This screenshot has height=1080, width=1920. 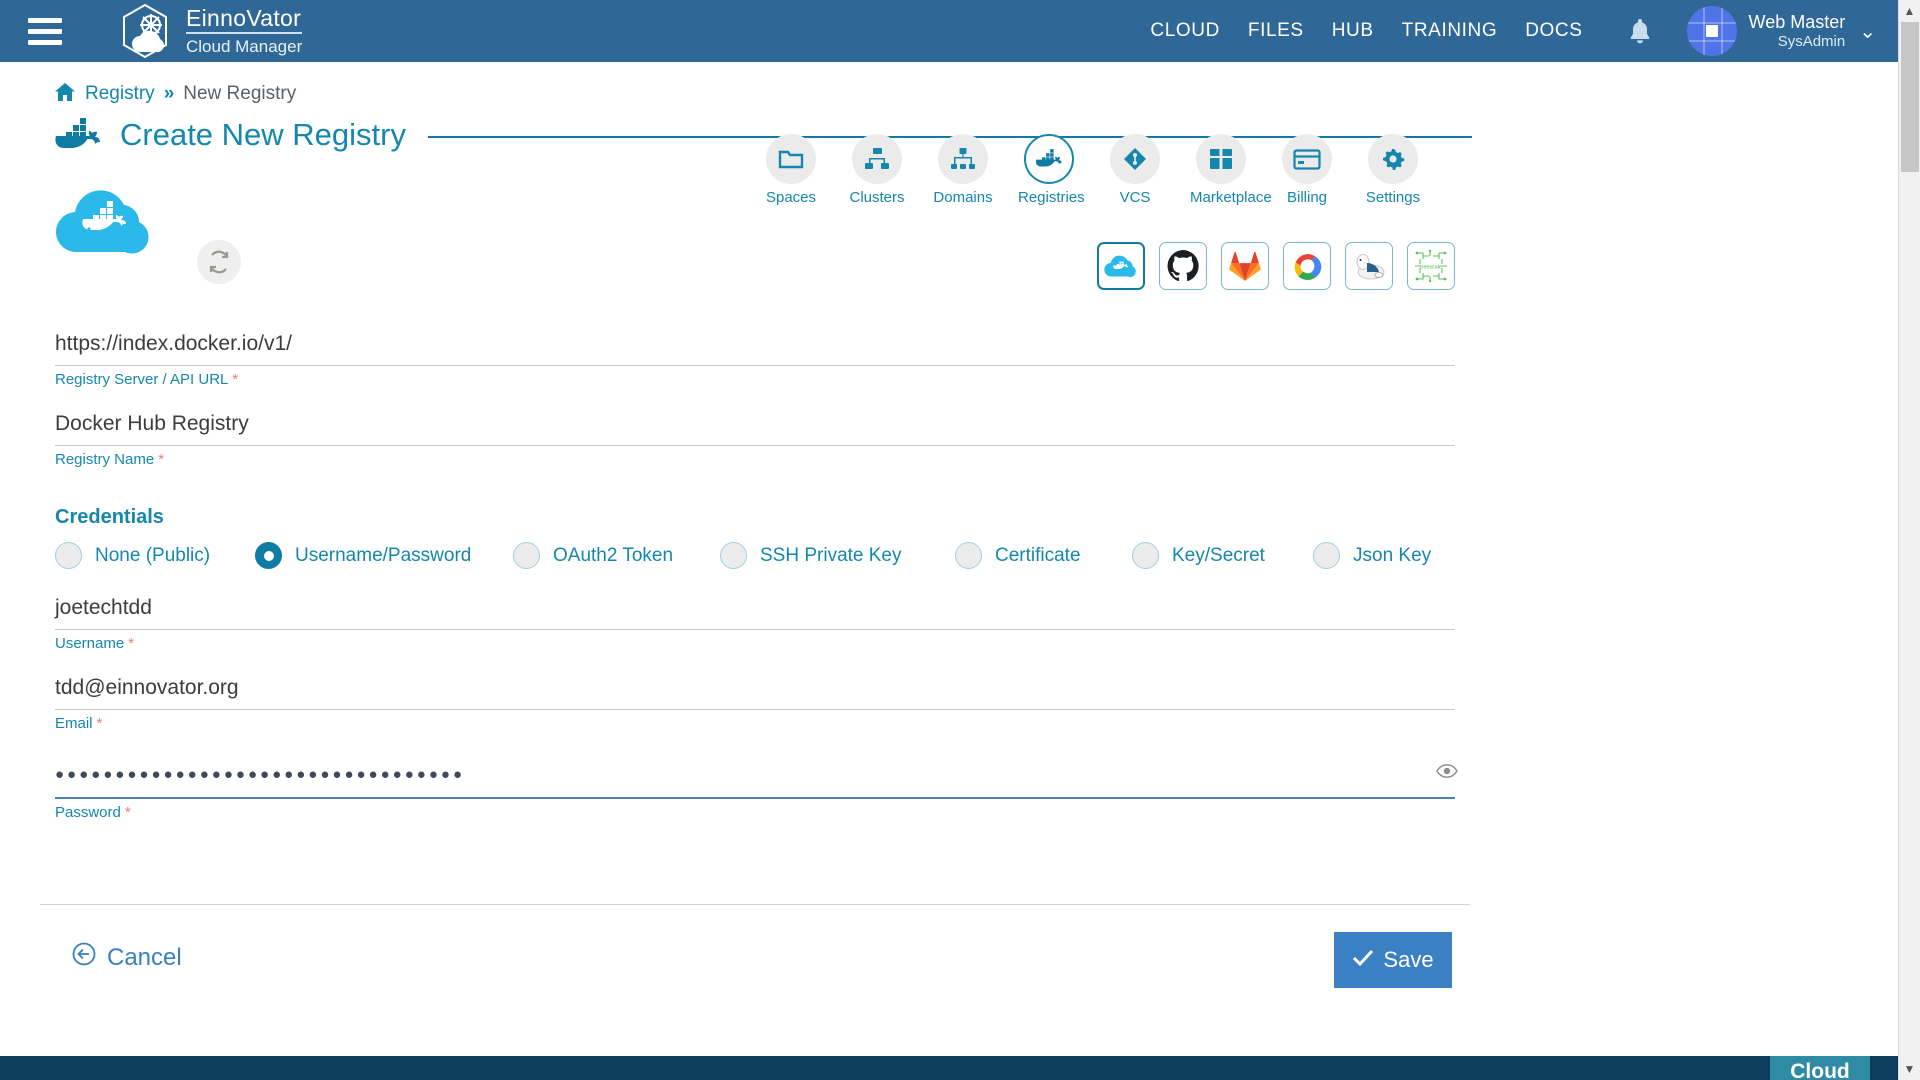 I want to click on nav-link-files: FILES, so click(x=1276, y=31).